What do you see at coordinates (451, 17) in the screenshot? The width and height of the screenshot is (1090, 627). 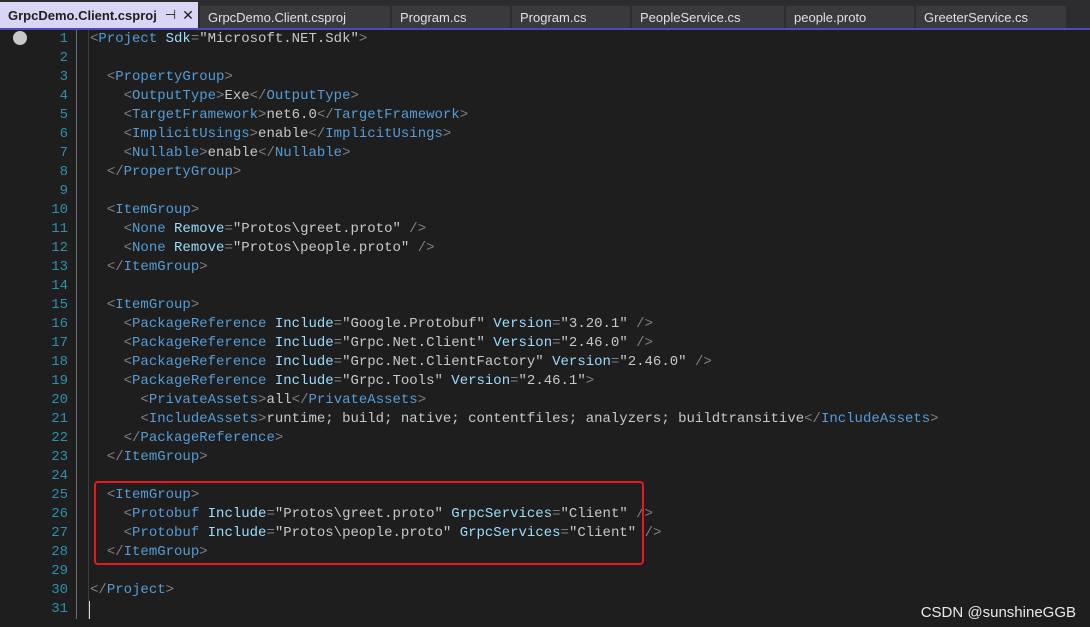 I see `tab-2: Program.cs` at bounding box center [451, 17].